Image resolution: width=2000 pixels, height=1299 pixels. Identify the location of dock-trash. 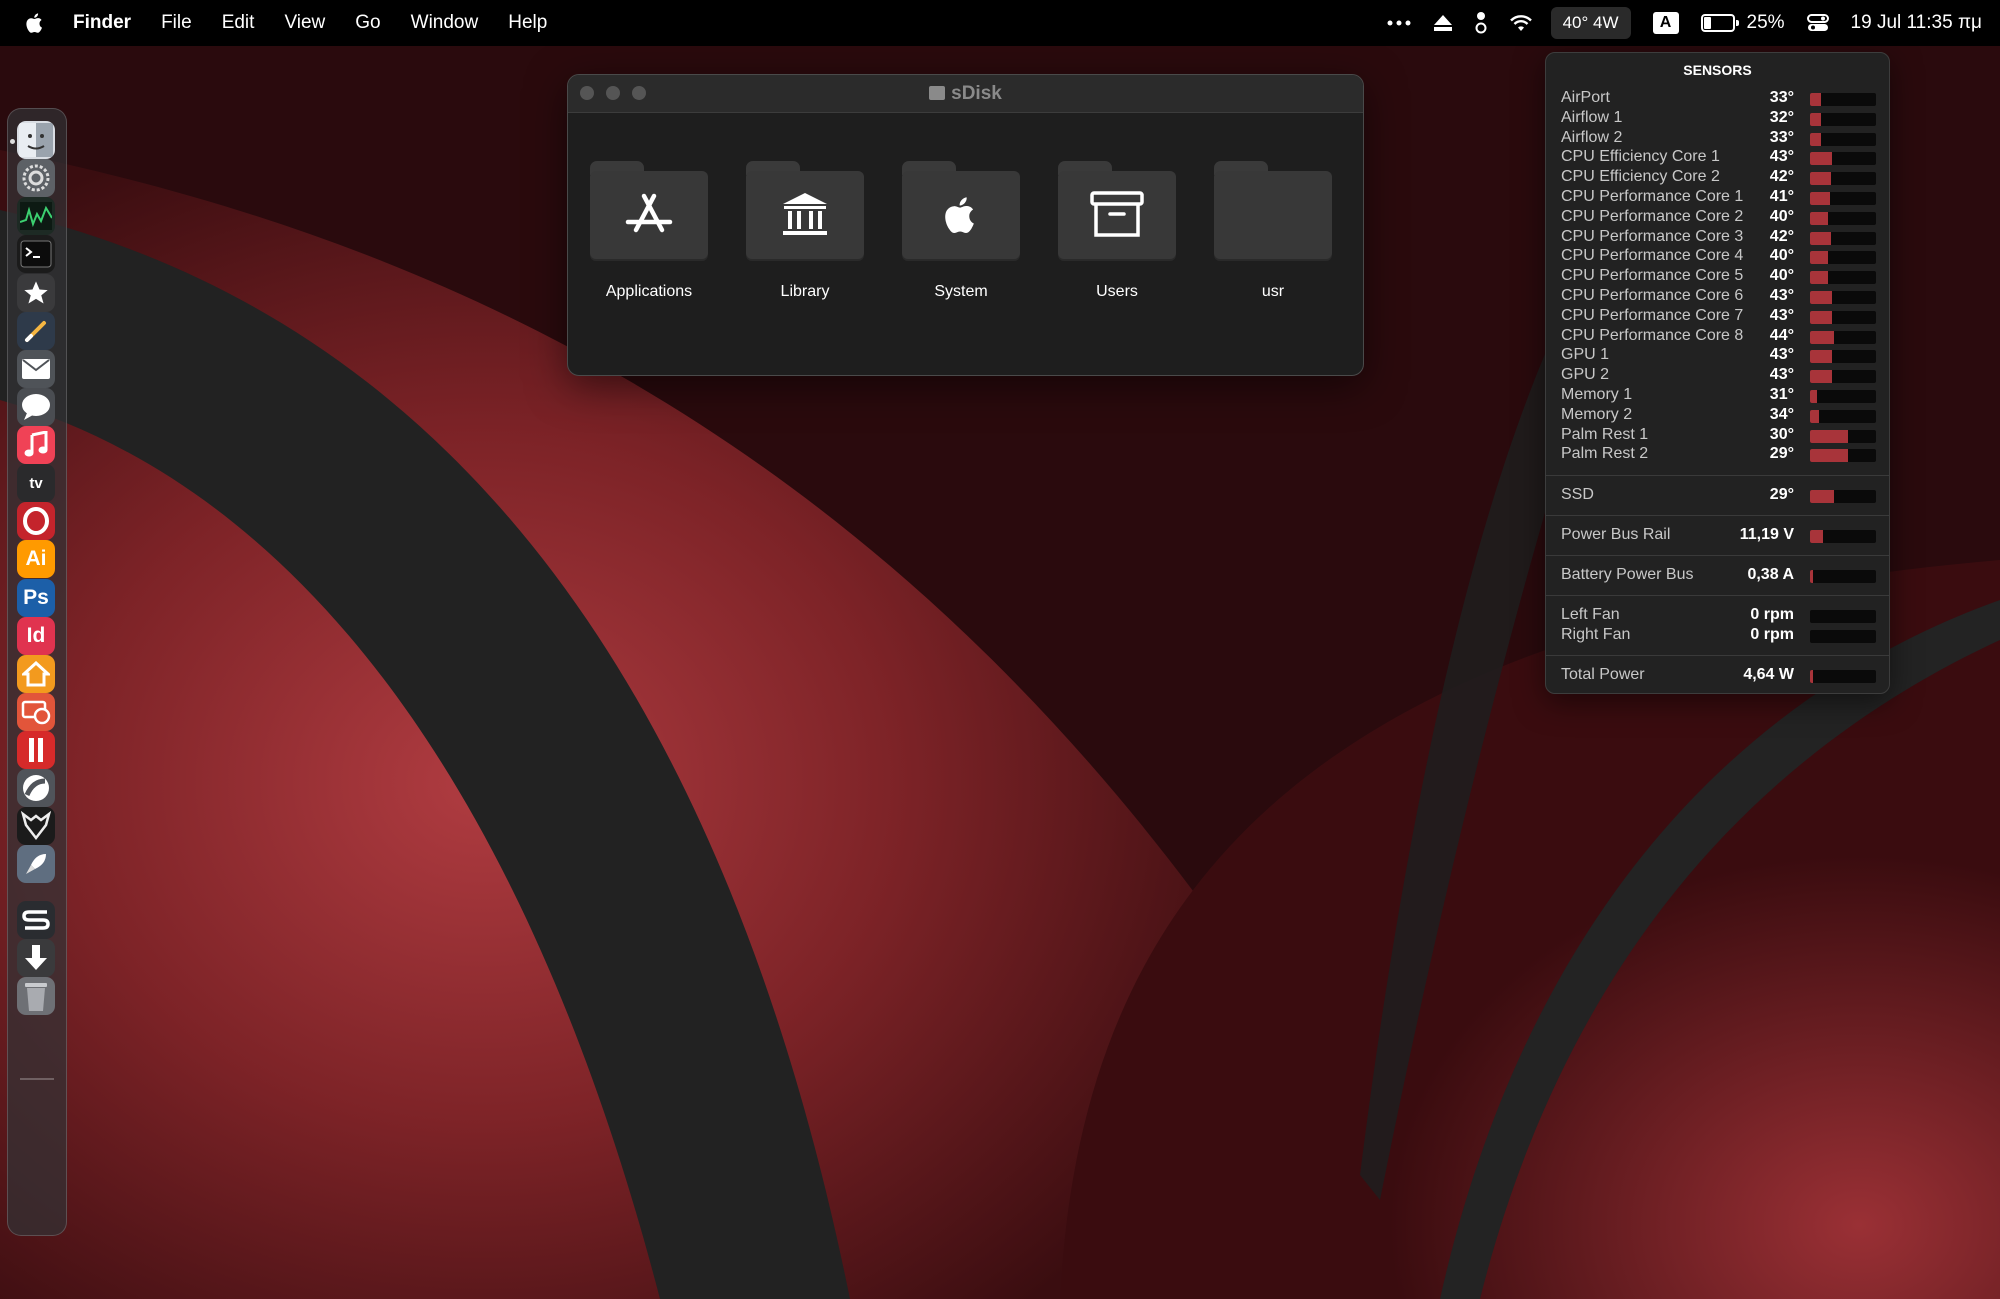
(36, 996).